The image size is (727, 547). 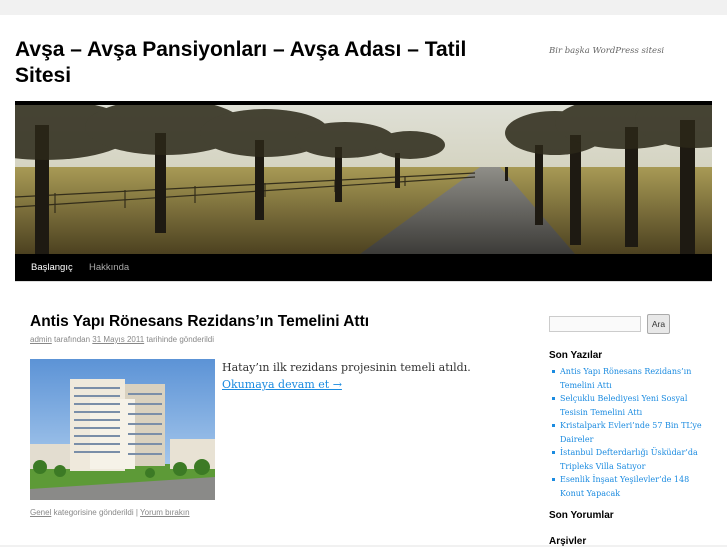 What do you see at coordinates (52, 267) in the screenshot?
I see `nav-item-home: Başlangıç` at bounding box center [52, 267].